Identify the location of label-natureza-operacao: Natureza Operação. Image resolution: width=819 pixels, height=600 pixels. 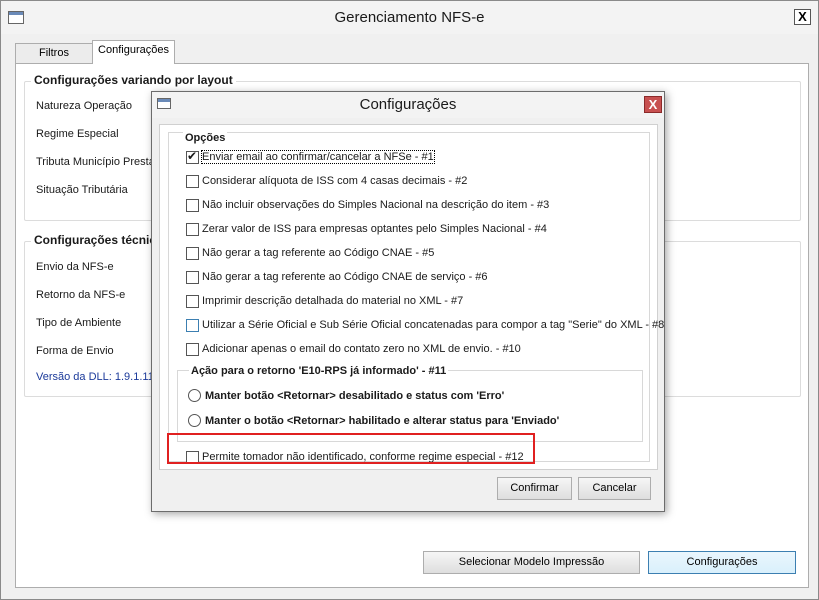
(84, 106).